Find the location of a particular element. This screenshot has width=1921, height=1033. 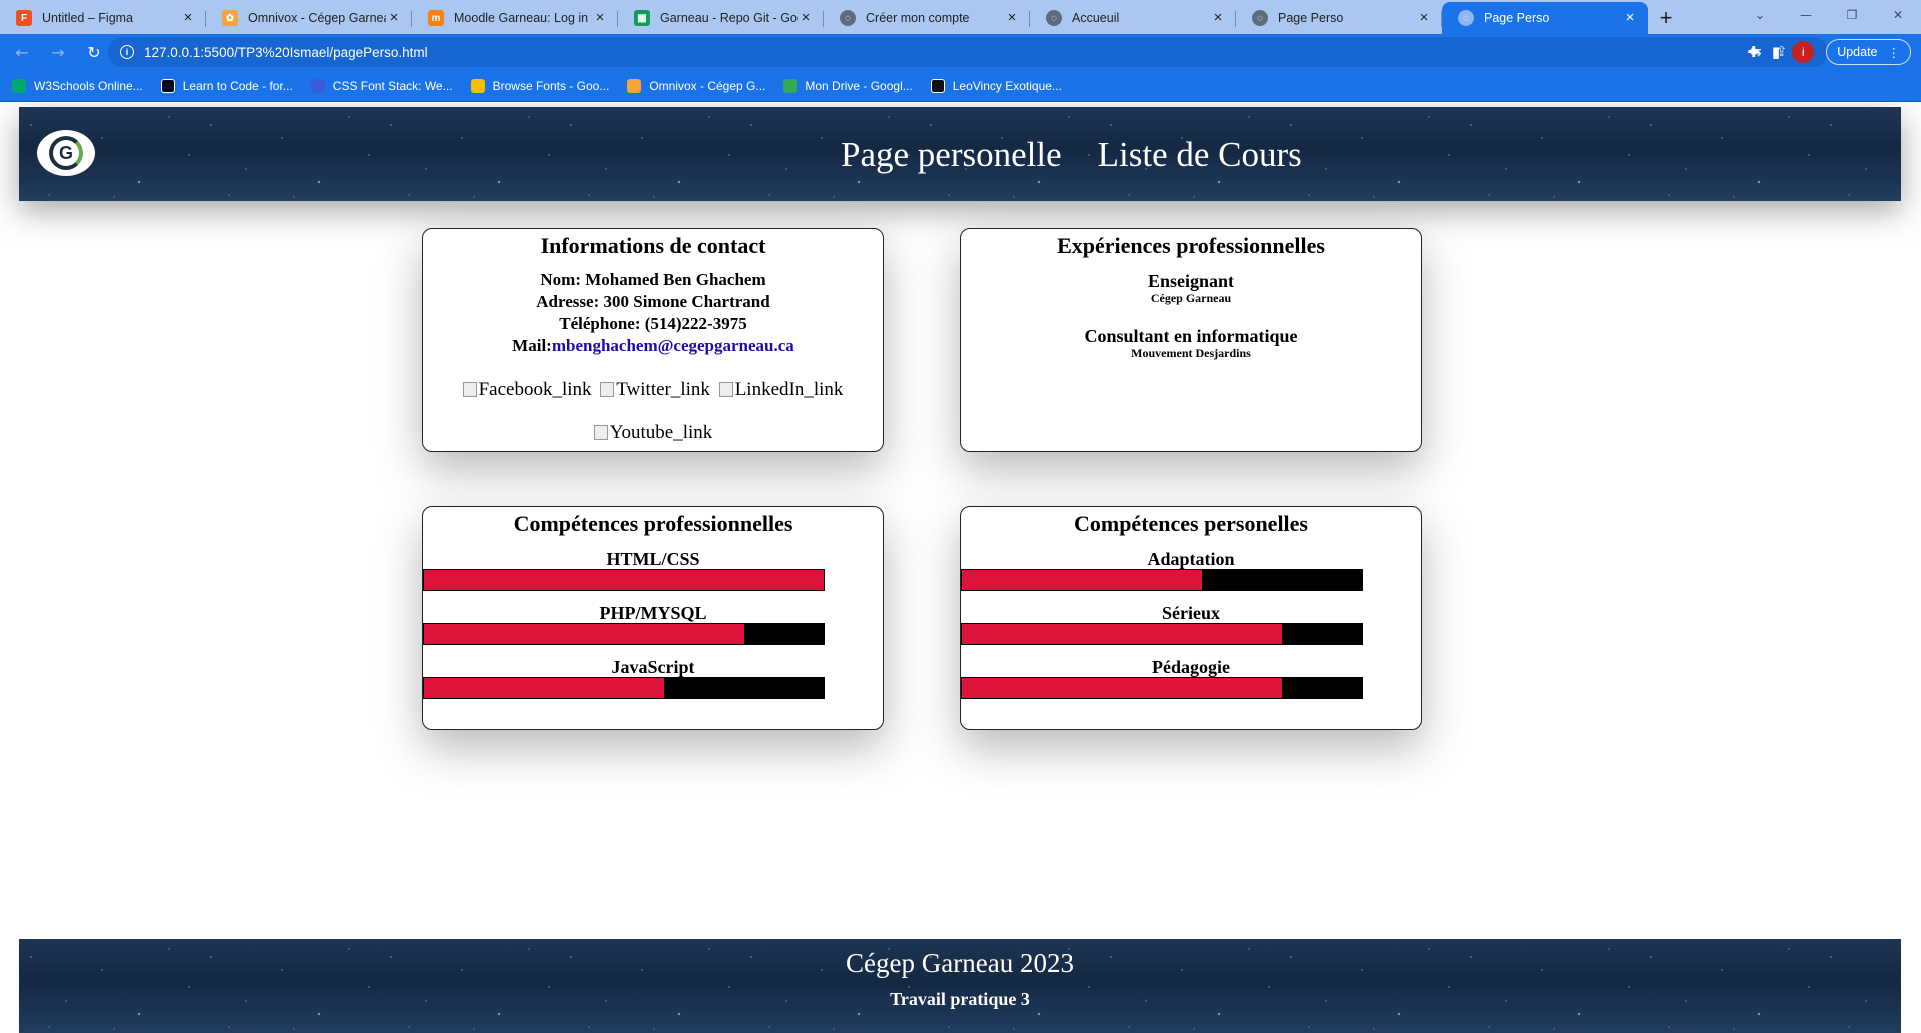

skill-item: Pédagogie is located at coordinates (1191, 678).